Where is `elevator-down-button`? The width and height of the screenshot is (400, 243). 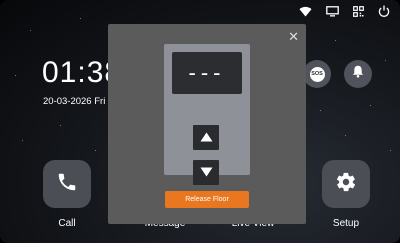 elevator-down-button is located at coordinates (206, 172).